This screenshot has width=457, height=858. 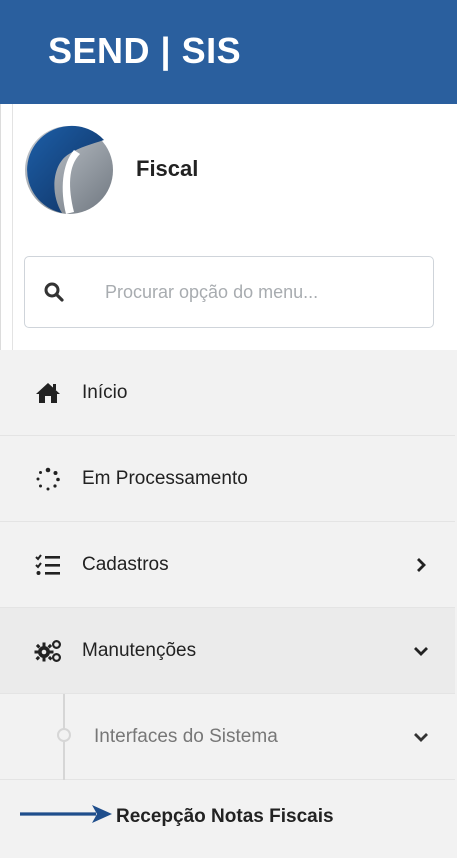 I want to click on sidebar-item-inicio: Início, so click(x=227, y=393).